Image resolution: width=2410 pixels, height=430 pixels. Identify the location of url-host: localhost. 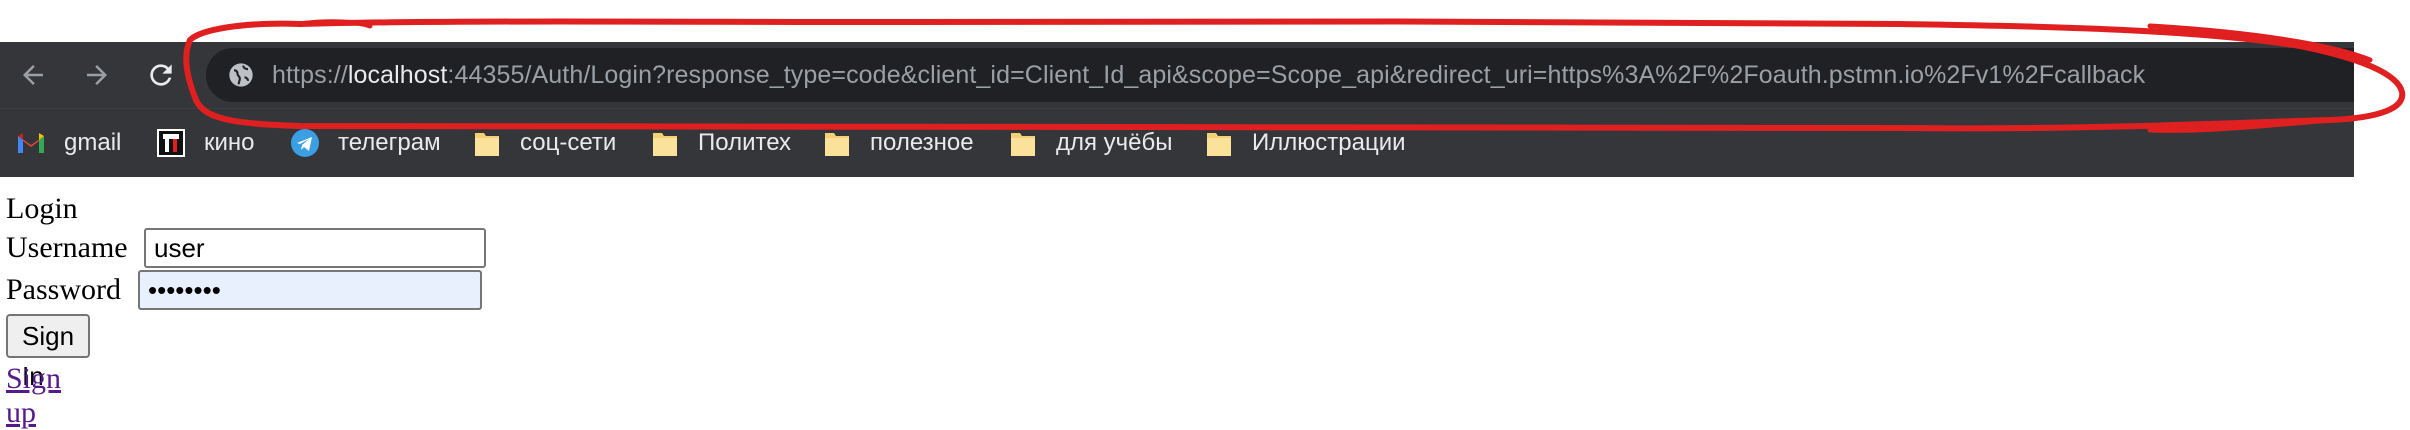
(397, 75).